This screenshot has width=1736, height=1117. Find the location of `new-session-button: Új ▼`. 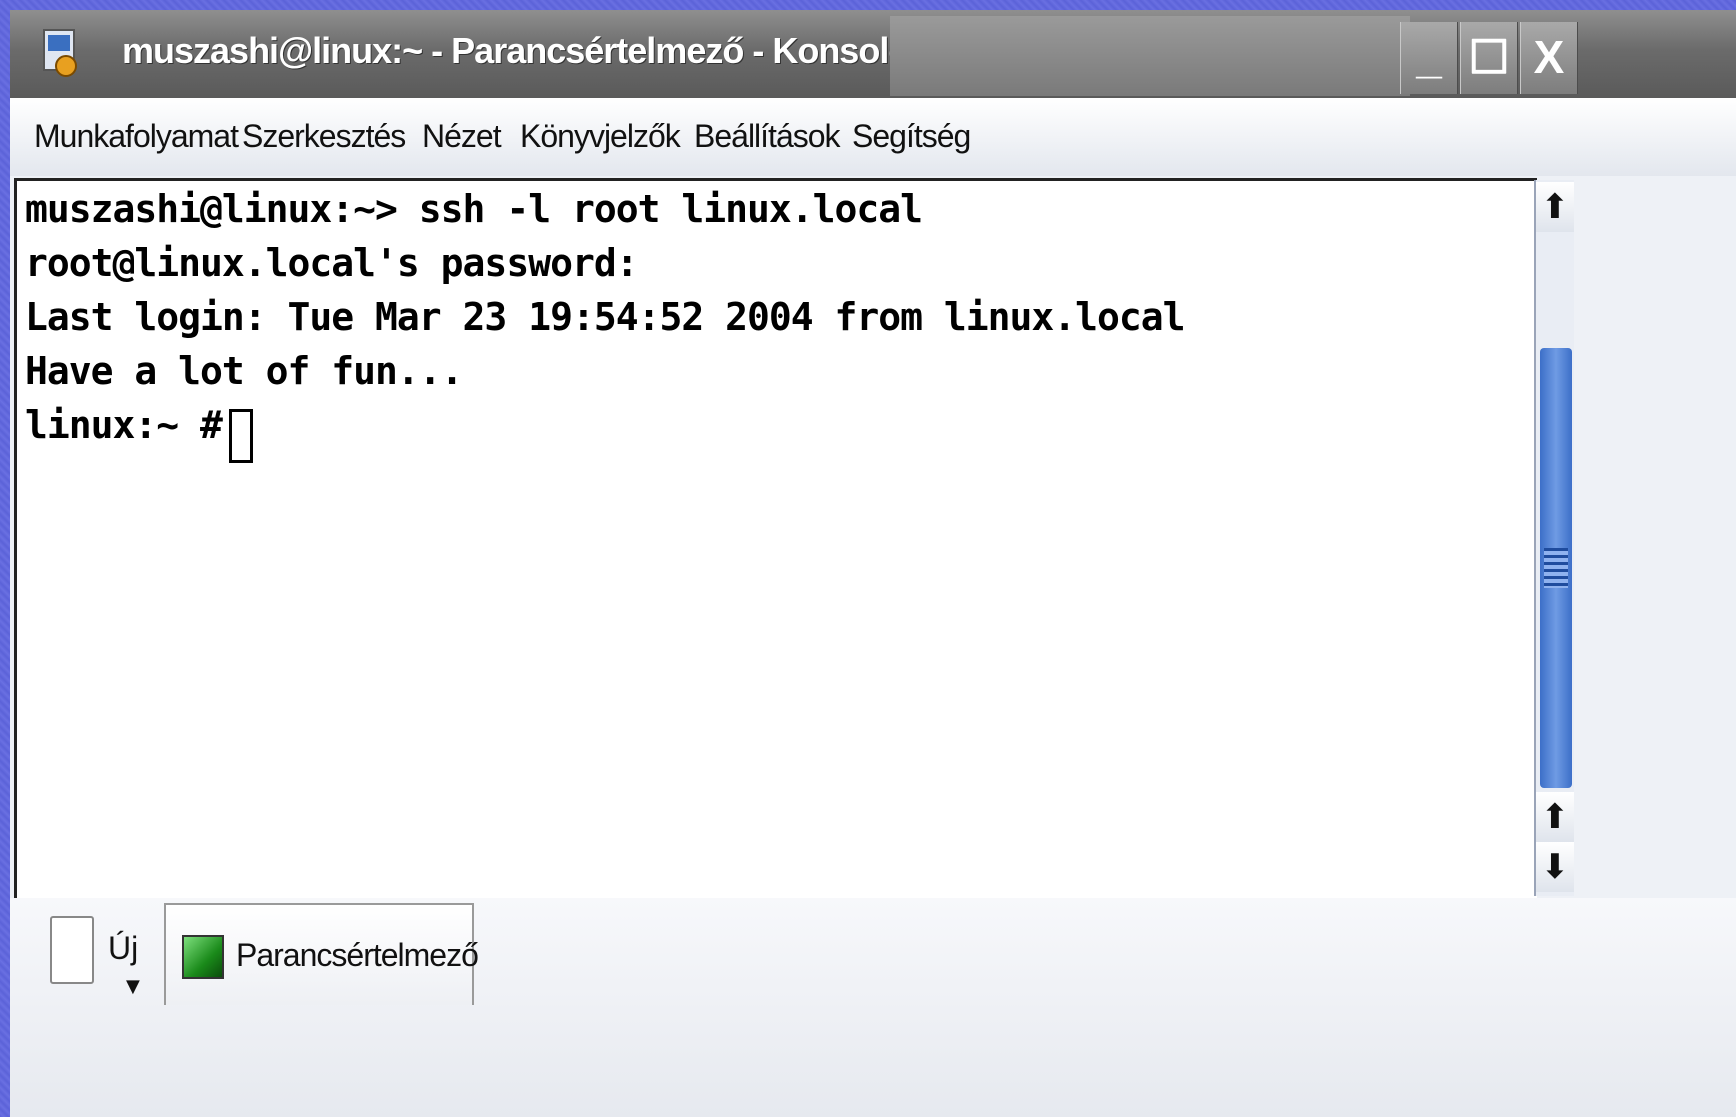

new-session-button: Új ▼ is located at coordinates (94, 953).